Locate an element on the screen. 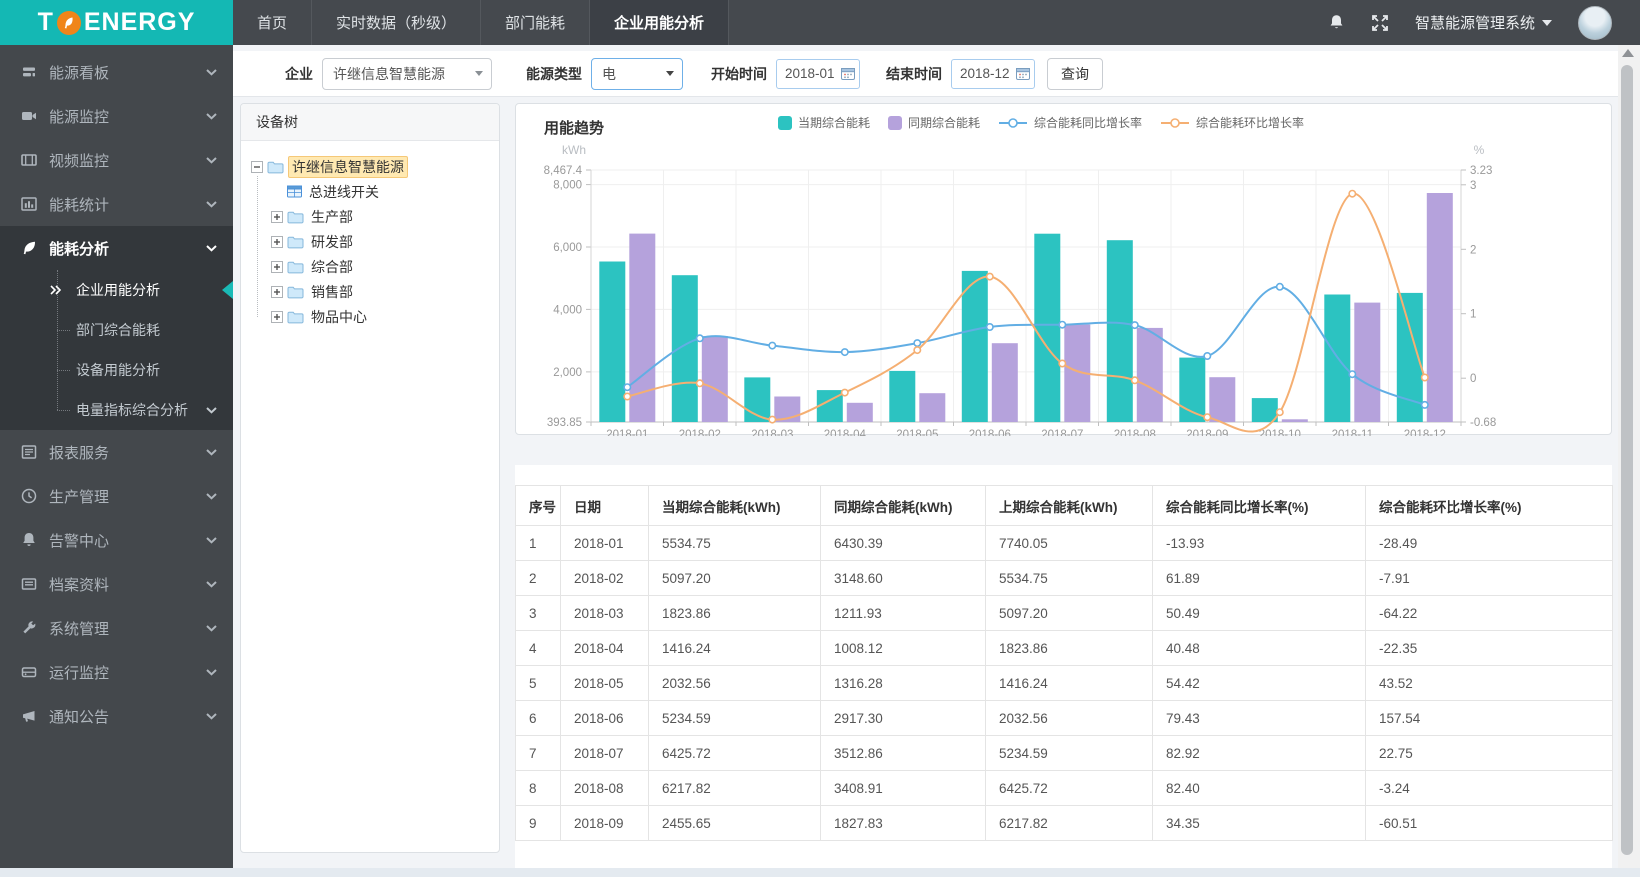  legend-bar-swatch is located at coordinates (895, 122).